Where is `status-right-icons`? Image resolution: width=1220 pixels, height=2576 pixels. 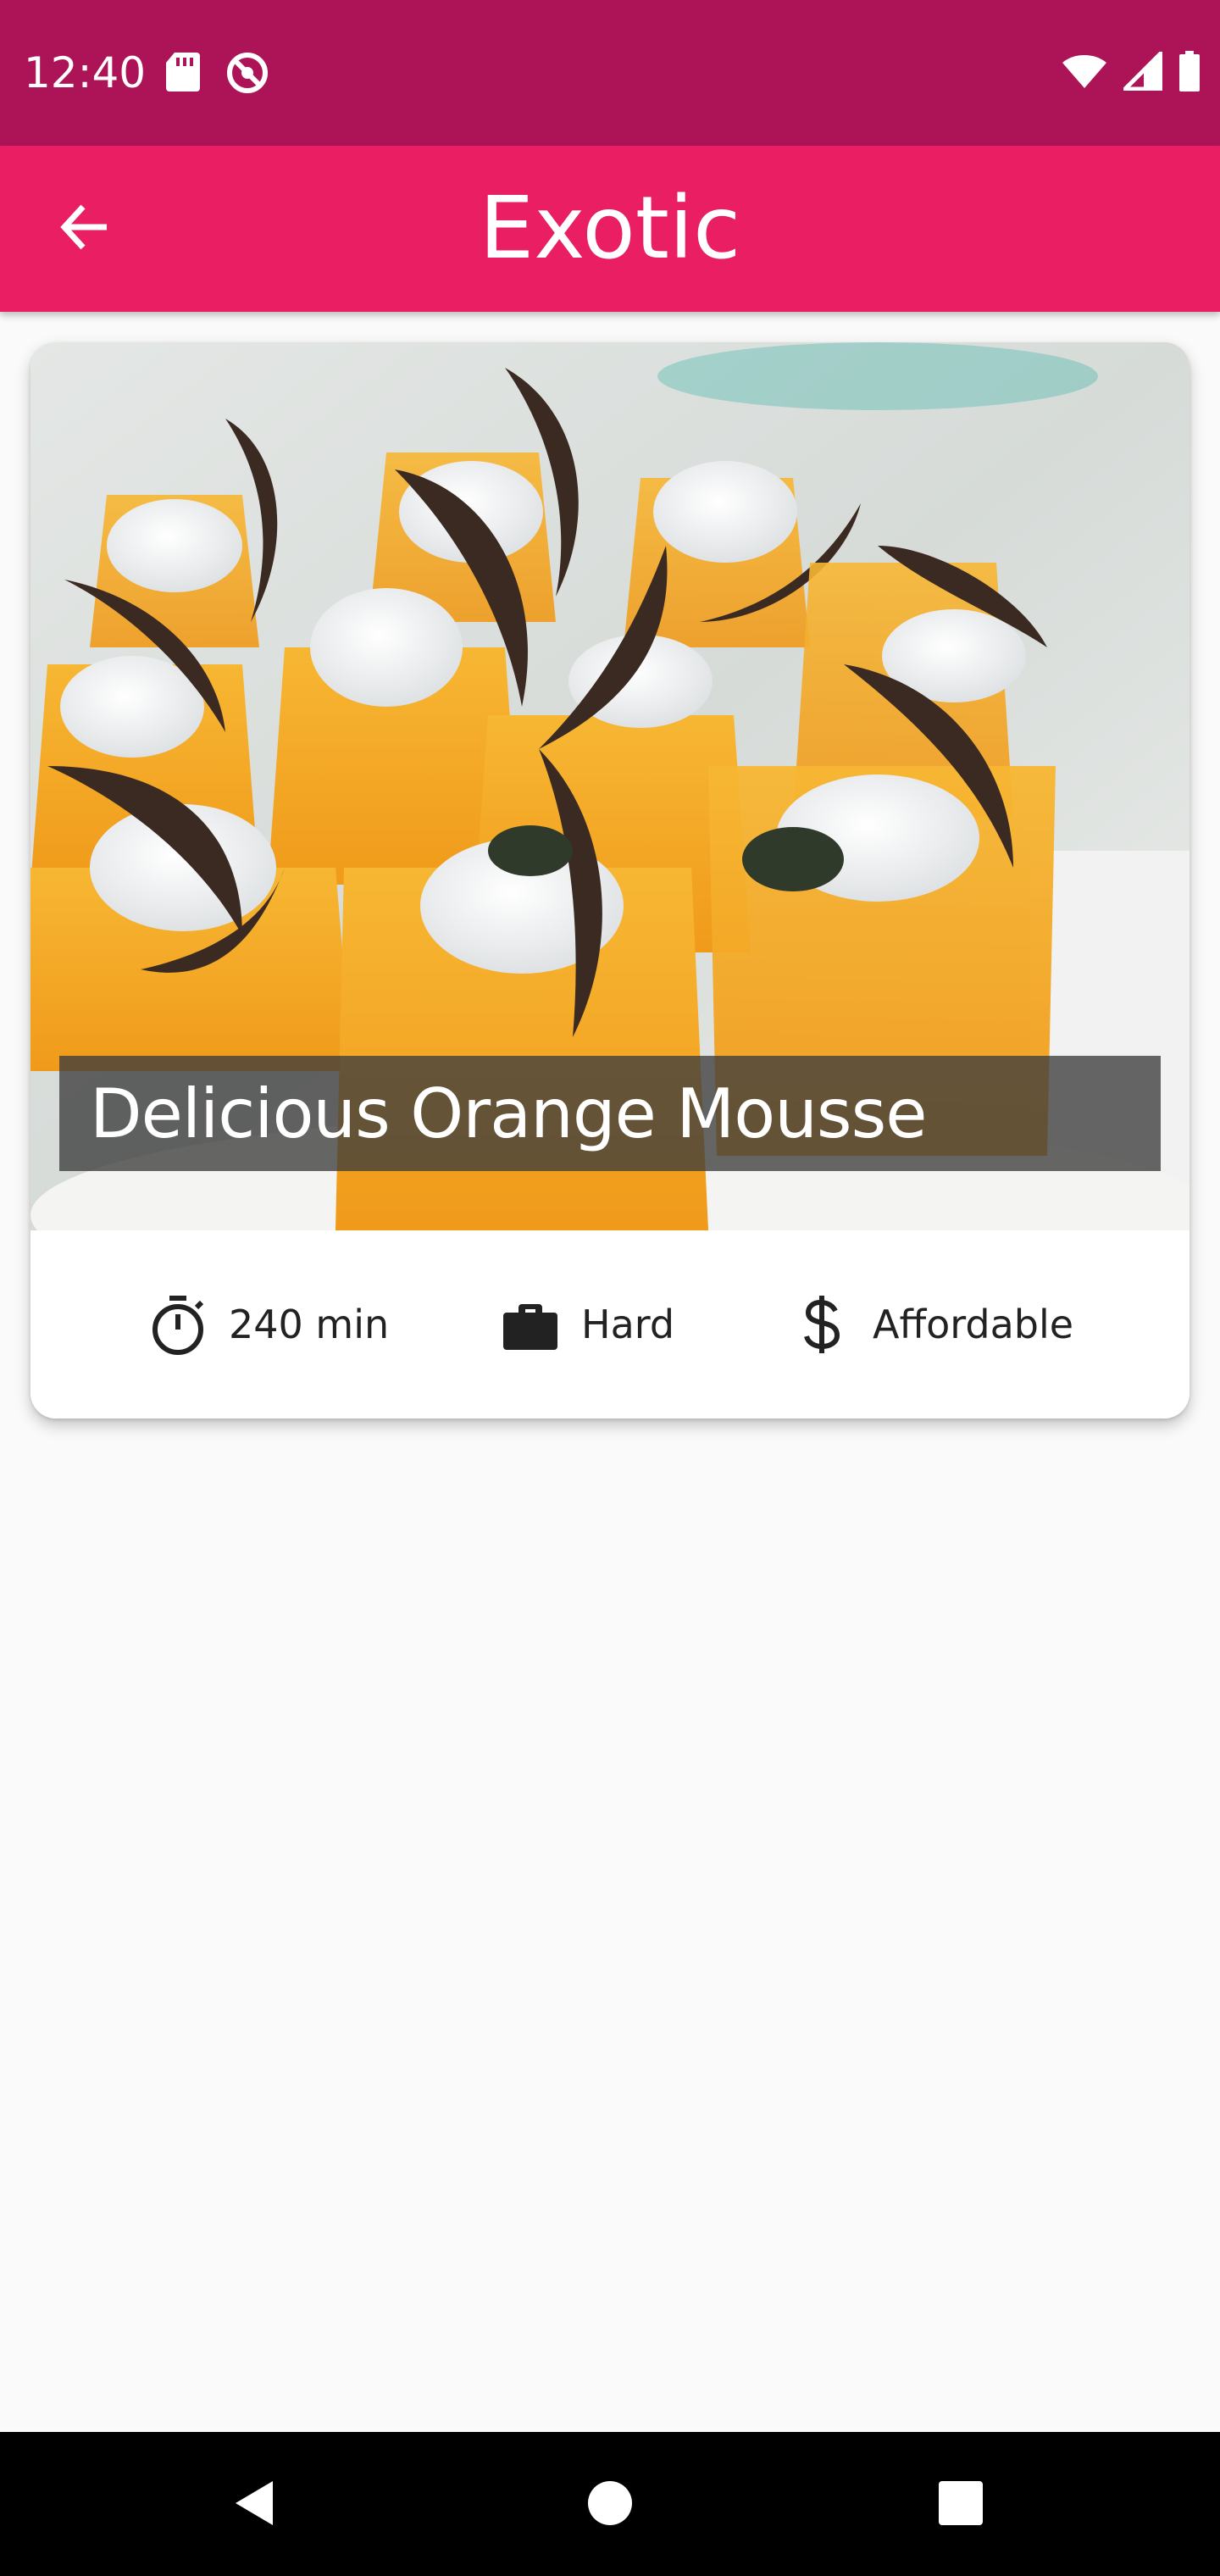 status-right-icons is located at coordinates (1131, 73).